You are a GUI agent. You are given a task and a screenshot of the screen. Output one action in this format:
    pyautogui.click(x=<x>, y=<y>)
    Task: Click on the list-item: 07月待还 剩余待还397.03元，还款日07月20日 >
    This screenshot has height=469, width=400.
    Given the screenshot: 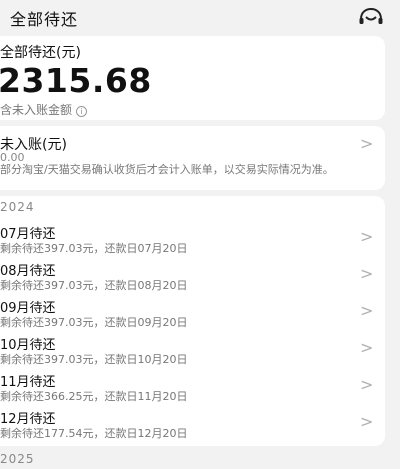 What is the action you would take?
    pyautogui.click(x=192, y=239)
    